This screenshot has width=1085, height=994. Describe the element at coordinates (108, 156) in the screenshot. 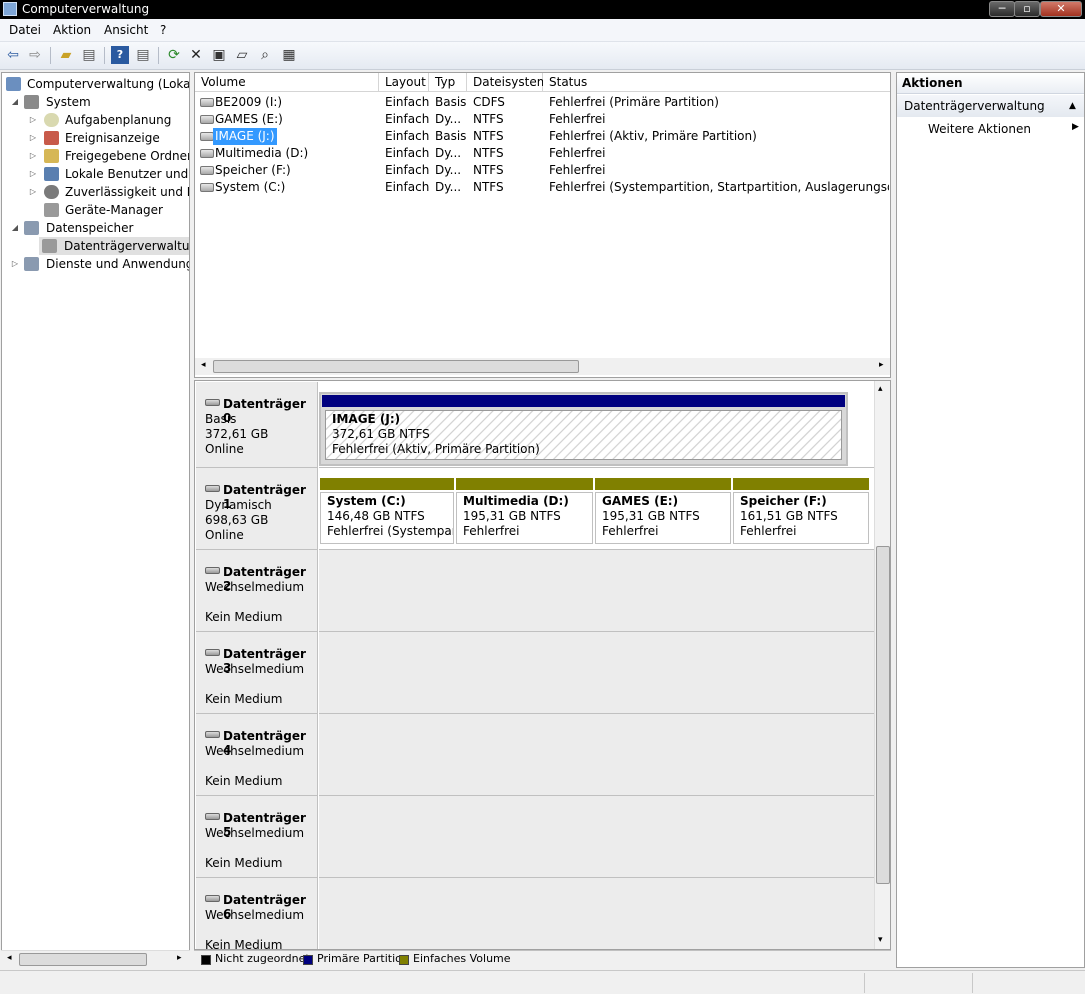

I see `tree-item-freigegebene-ordner: ▷ Freigegebene Ordner` at that location.